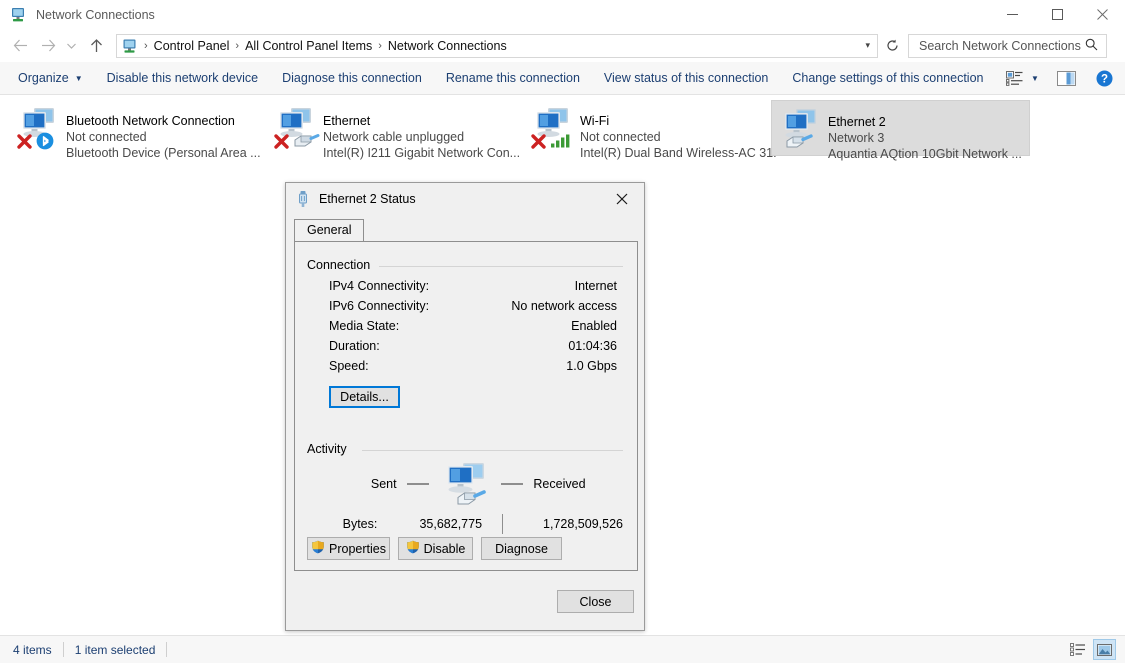 The width and height of the screenshot is (1125, 663). I want to click on breadcrumb-item-network-connections: Network Connections, so click(447, 46).